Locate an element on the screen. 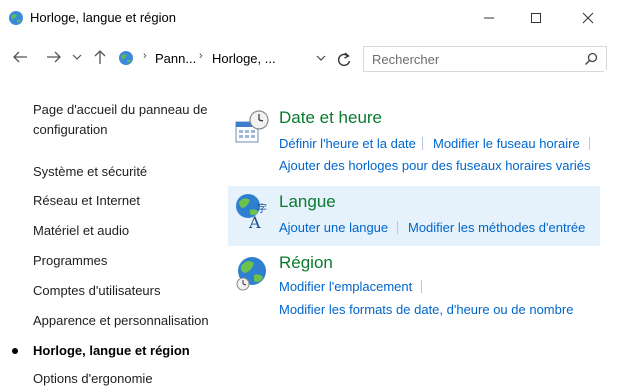 This screenshot has width=617, height=389. maximize-icon is located at coordinates (536, 18).